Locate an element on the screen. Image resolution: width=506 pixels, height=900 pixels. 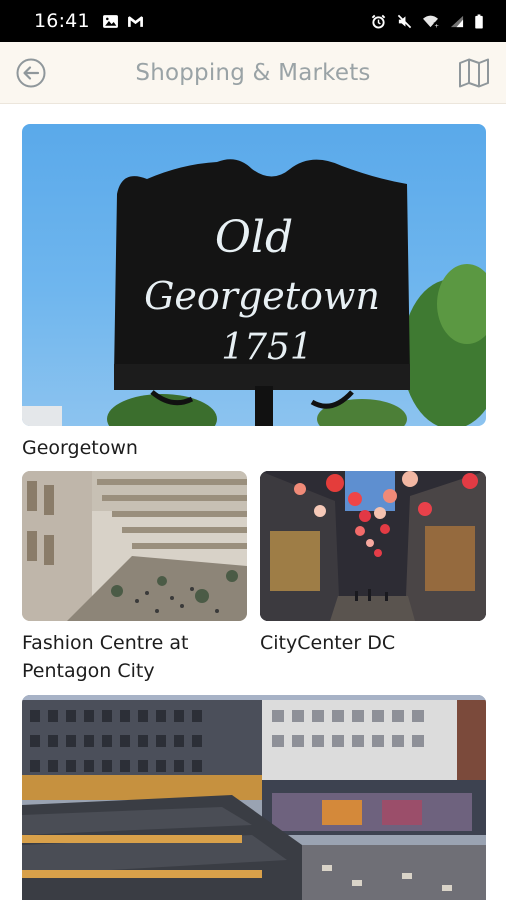
signal-icon is located at coordinates (457, 21).